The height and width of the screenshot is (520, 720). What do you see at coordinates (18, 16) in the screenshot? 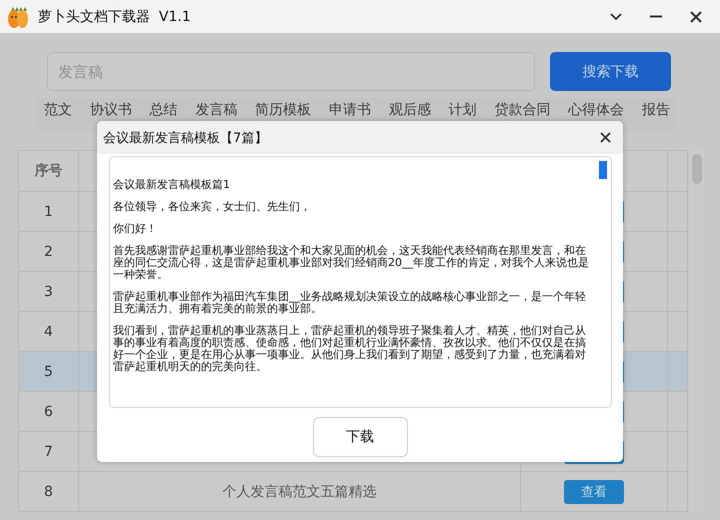
I see `carrot-logo-icon` at bounding box center [18, 16].